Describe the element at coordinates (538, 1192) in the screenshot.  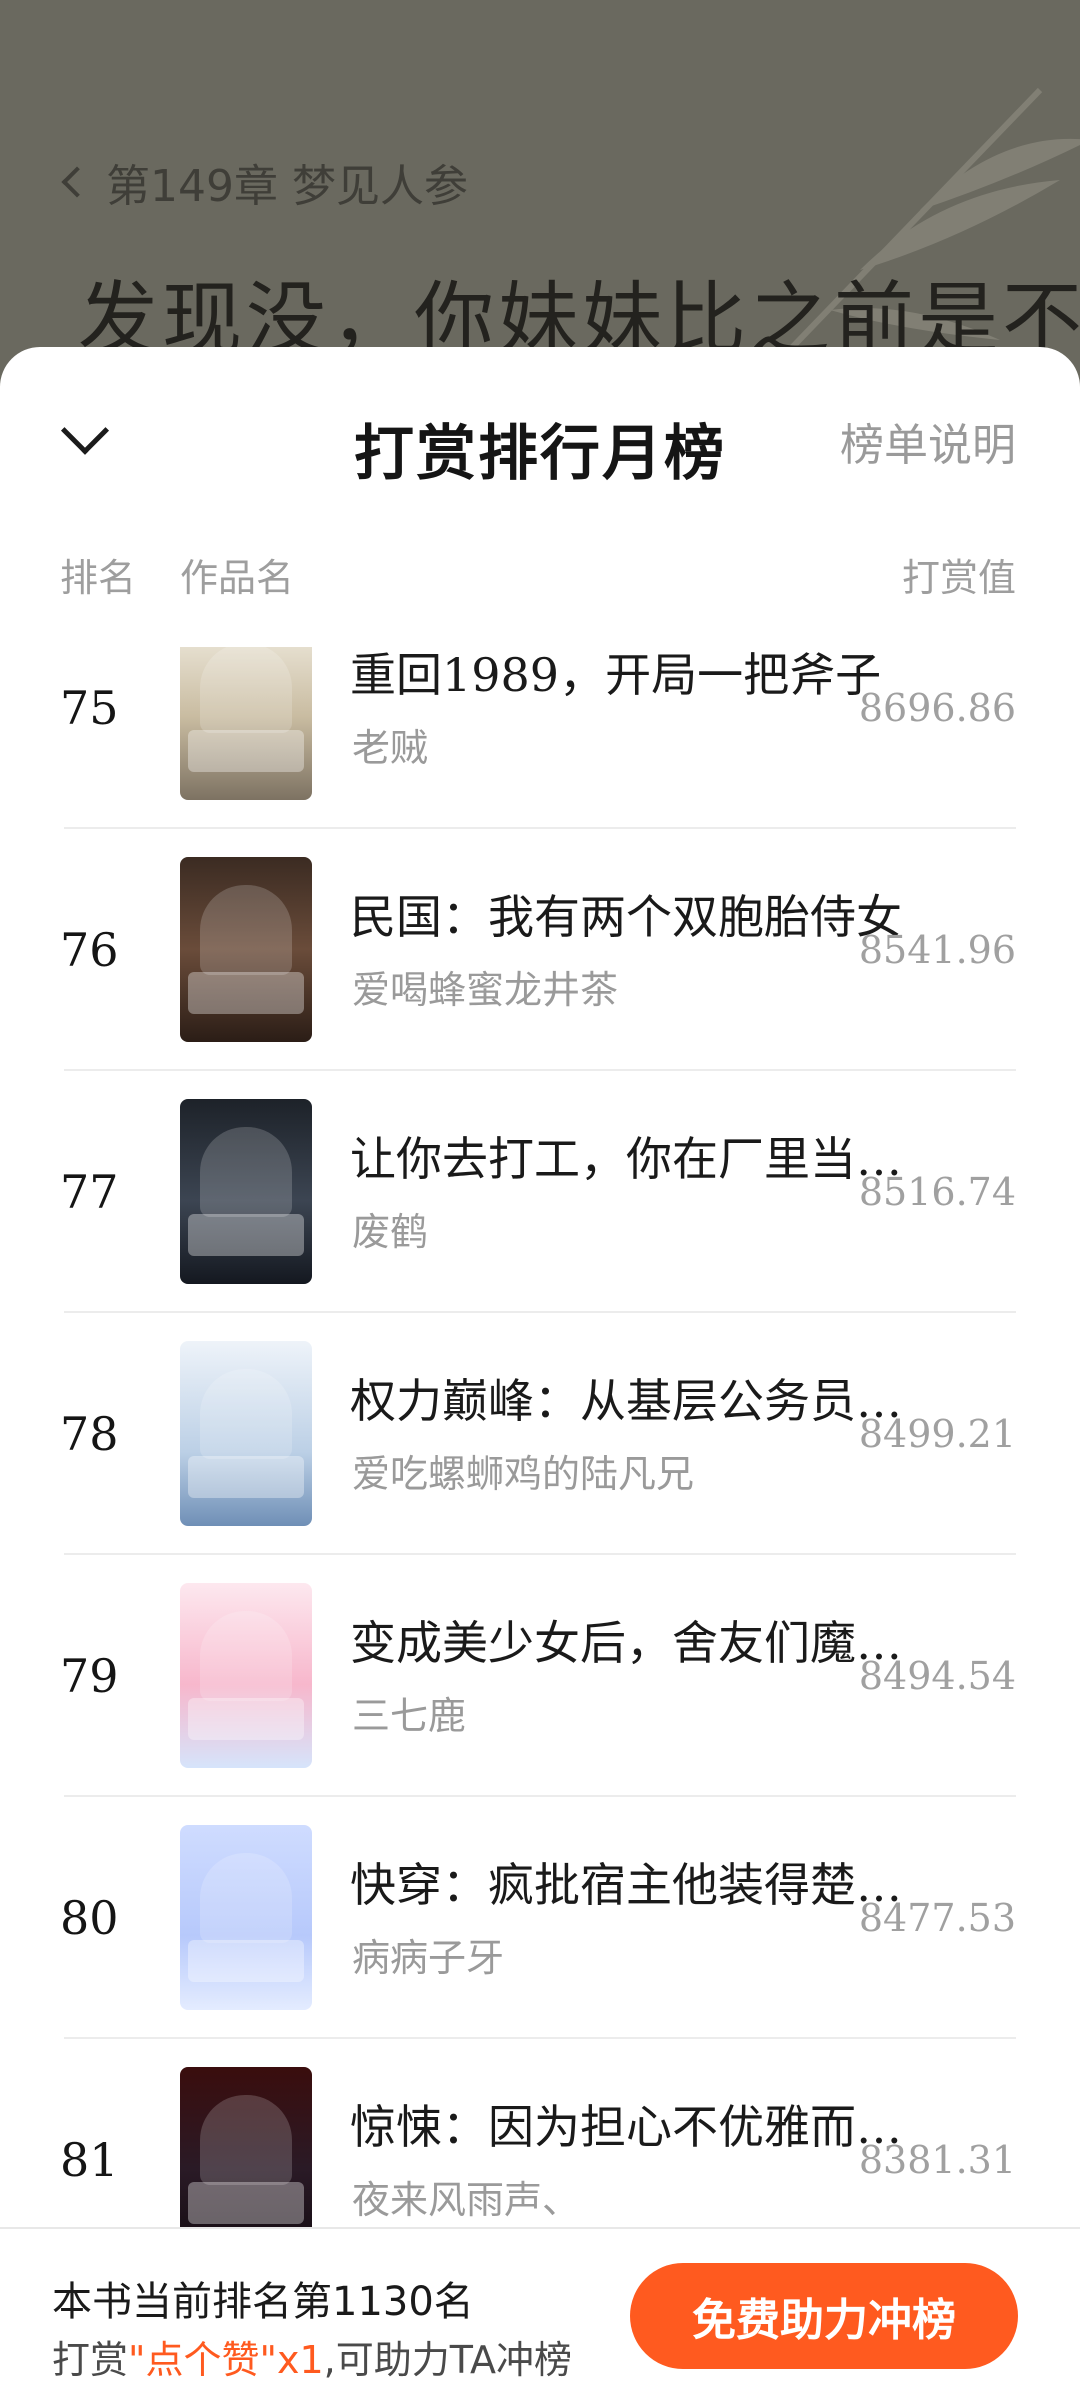
I see `list-item: 77 让你去打工，你在厂里当… 废鹤 8516.74` at that location.